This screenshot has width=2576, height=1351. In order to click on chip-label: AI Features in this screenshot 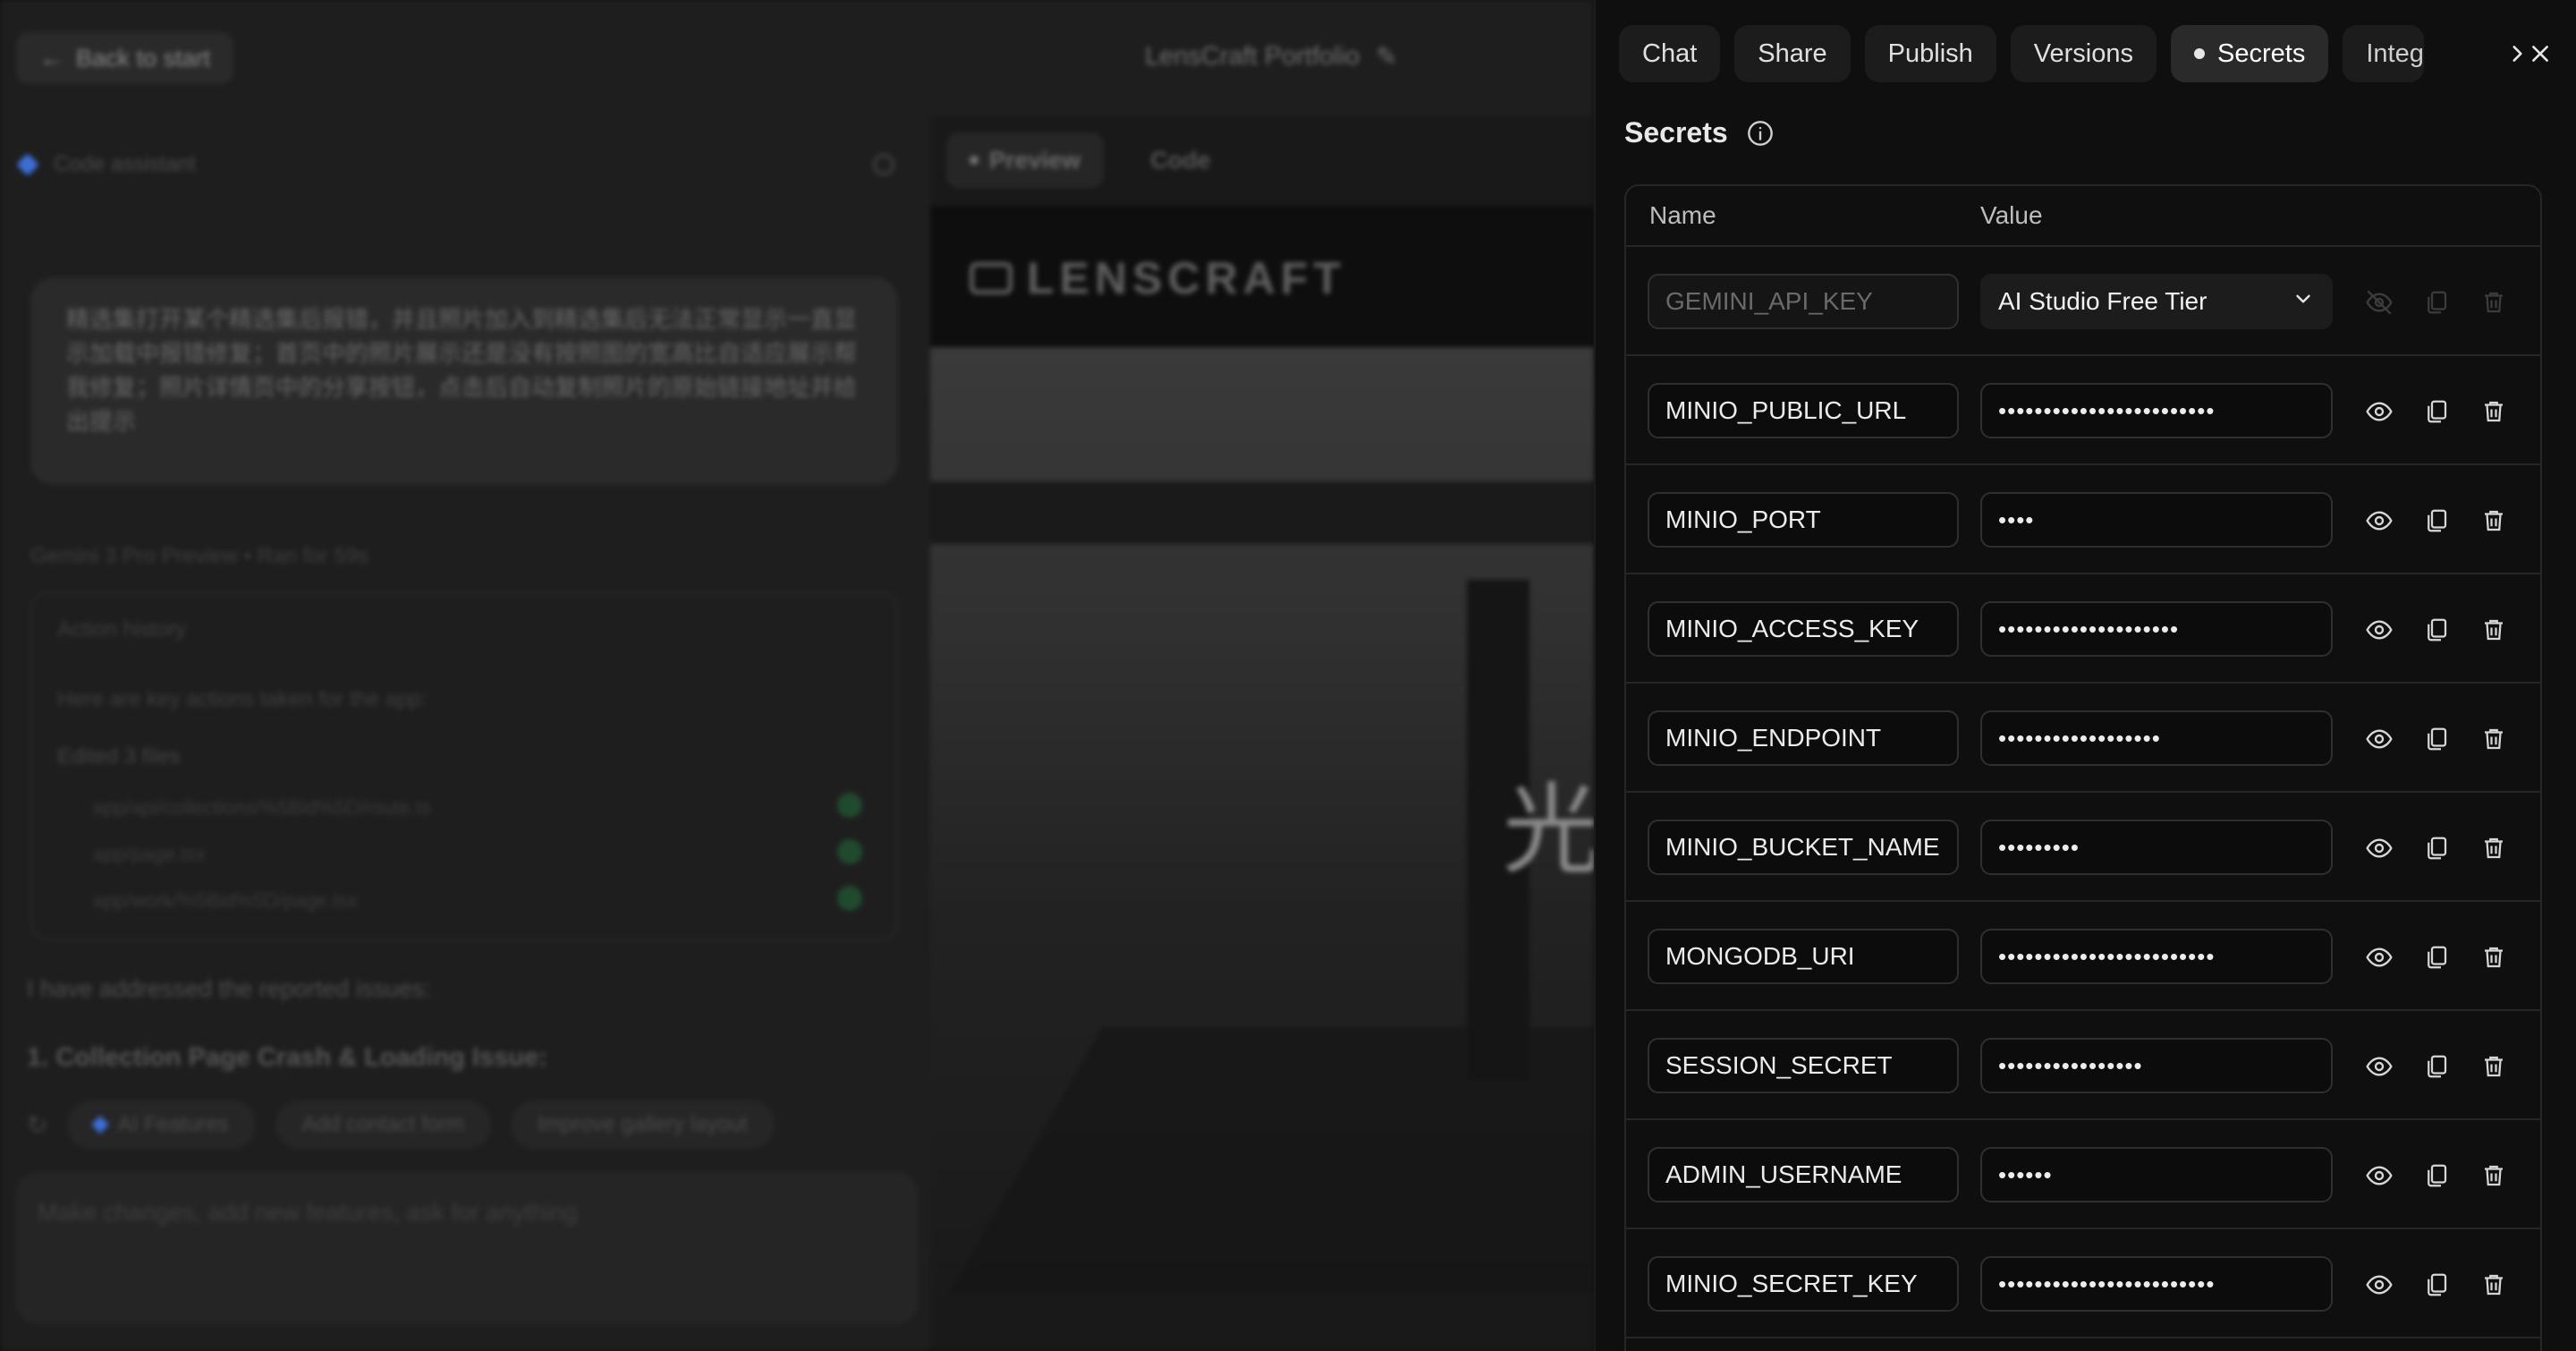, I will do `click(173, 1124)`.